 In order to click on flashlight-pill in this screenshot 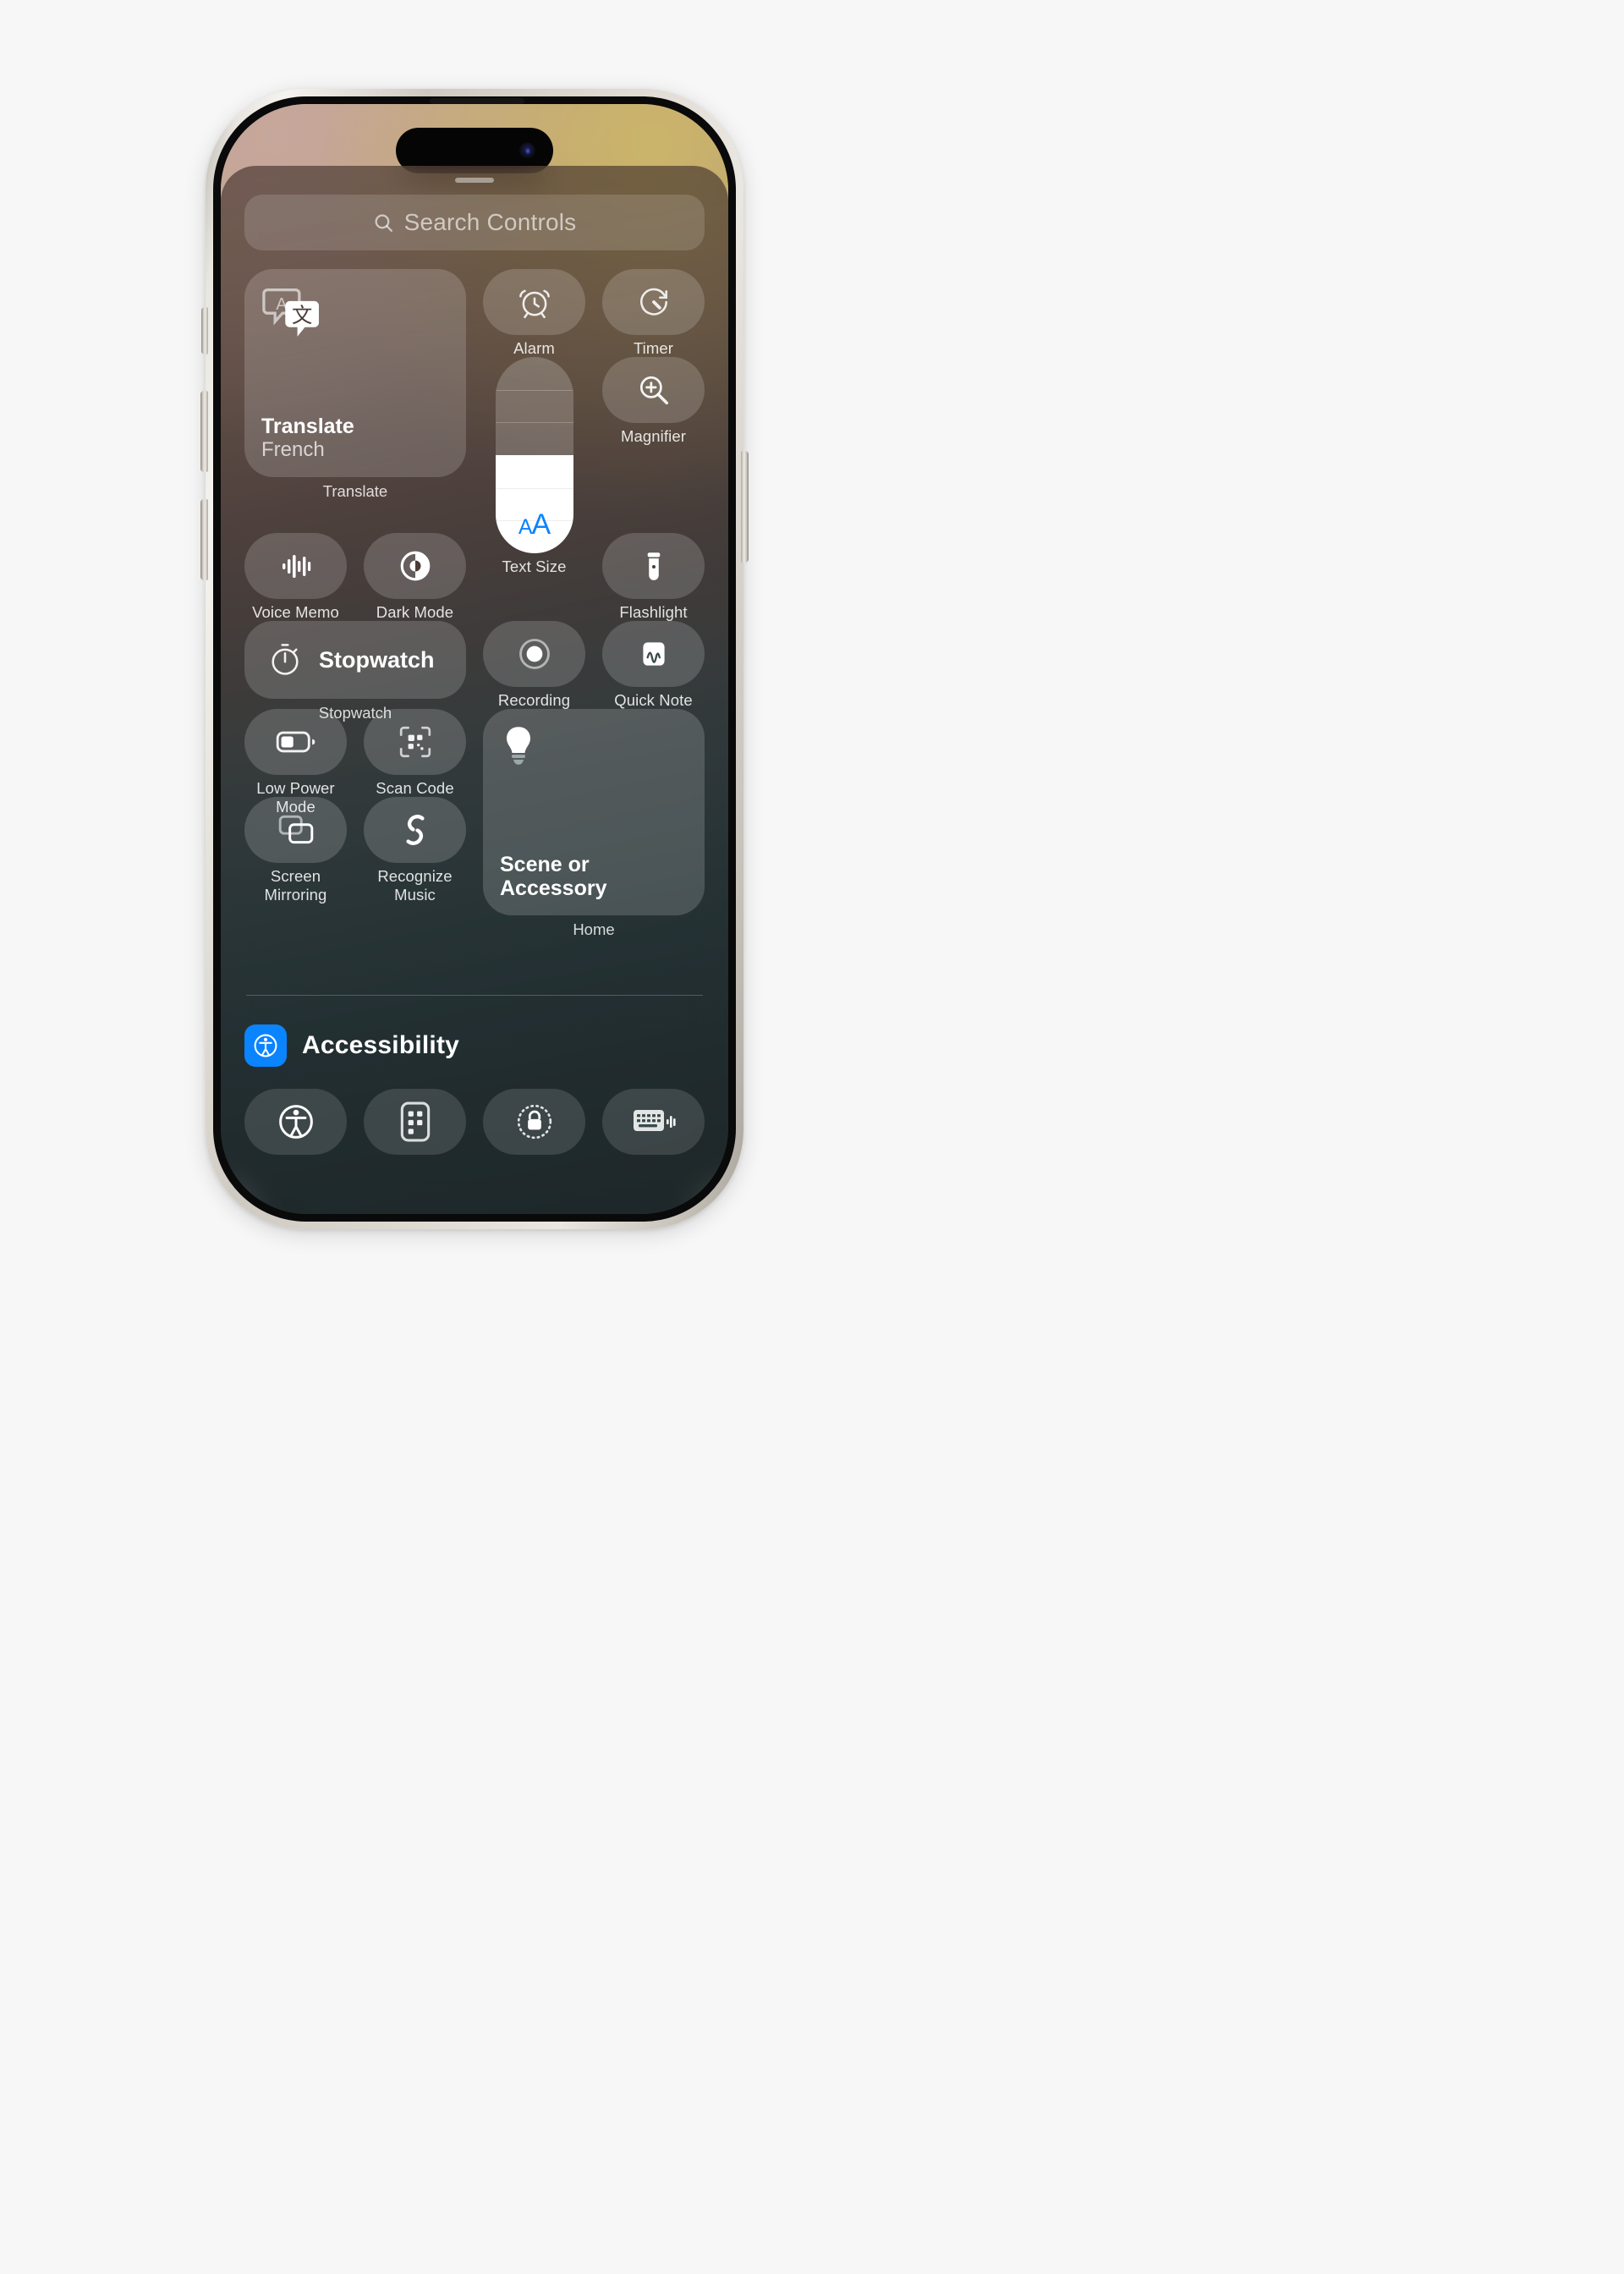, I will do `click(653, 566)`.